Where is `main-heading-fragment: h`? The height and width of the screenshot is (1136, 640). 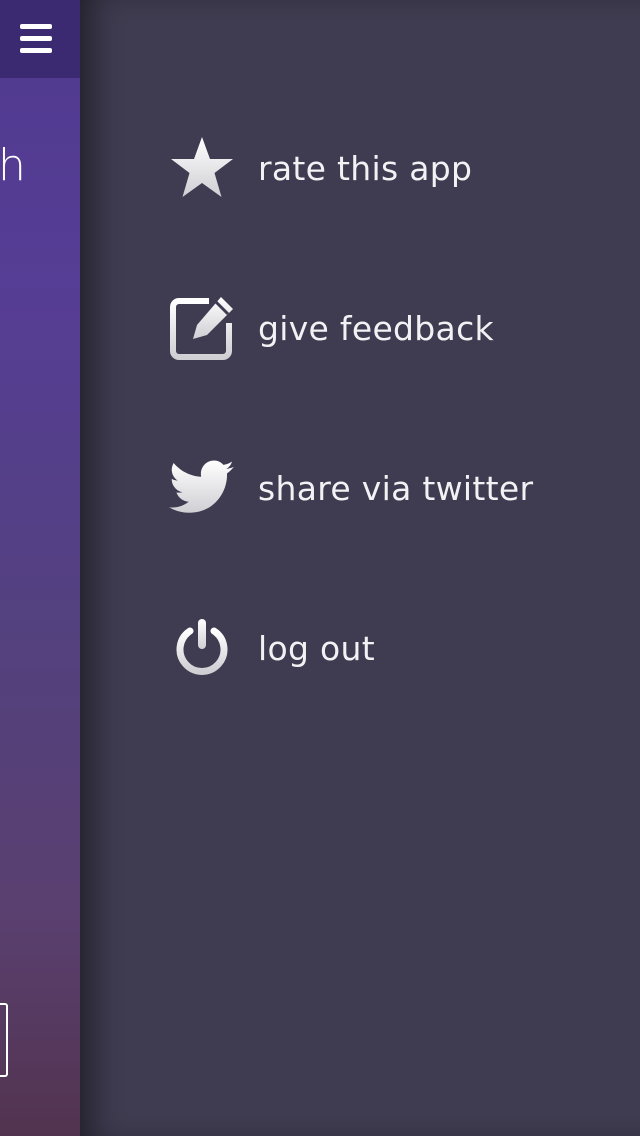 main-heading-fragment: h is located at coordinates (13, 165).